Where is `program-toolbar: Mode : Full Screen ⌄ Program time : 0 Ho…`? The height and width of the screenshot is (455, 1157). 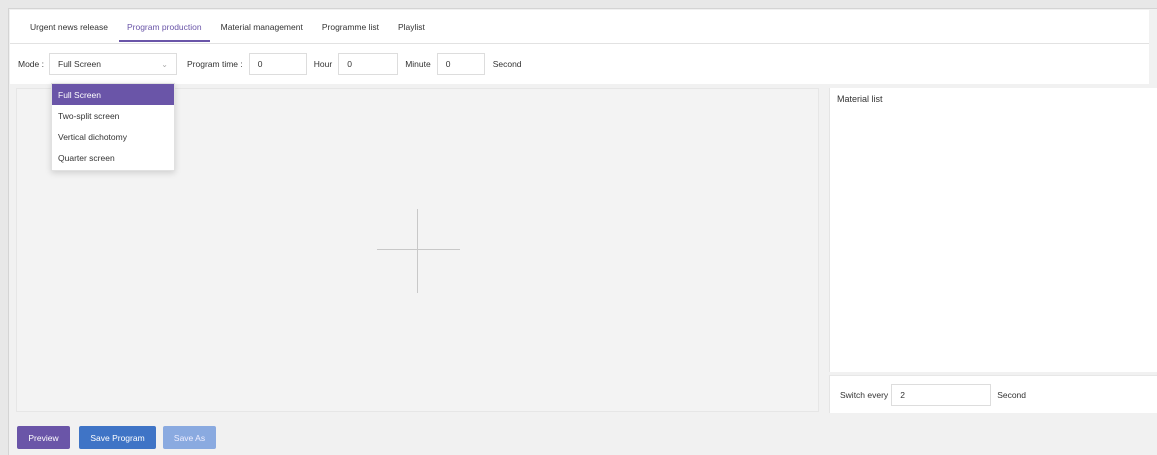
program-toolbar: Mode : Full Screen ⌄ Program time : 0 Ho… is located at coordinates (579, 64).